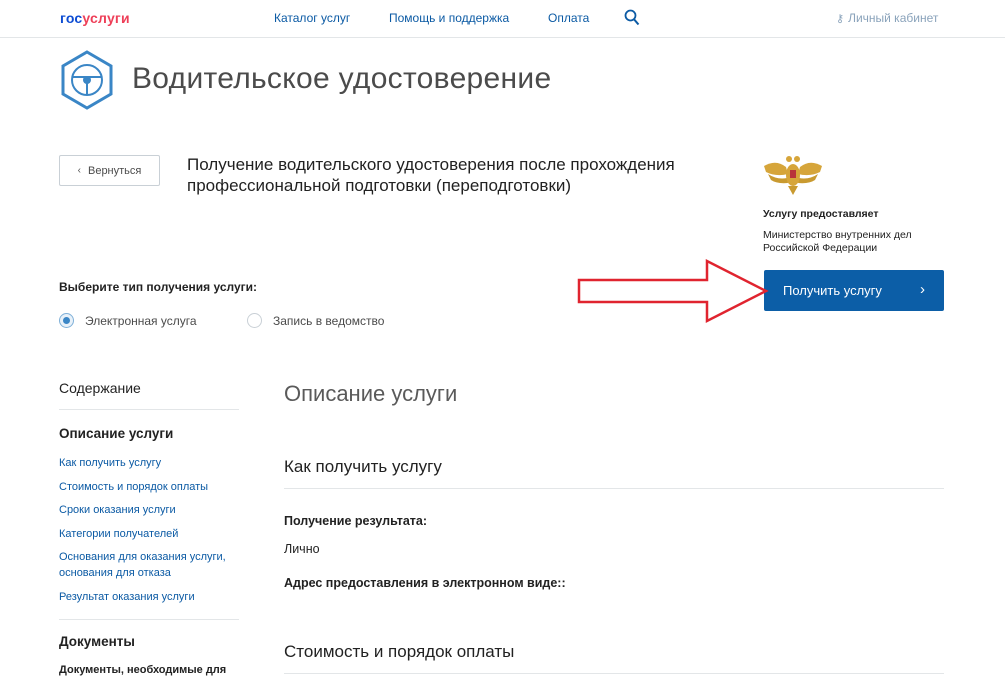  Describe the element at coordinates (149, 597) in the screenshot. I see `toc-link-result: Результат оказания услуги` at that location.